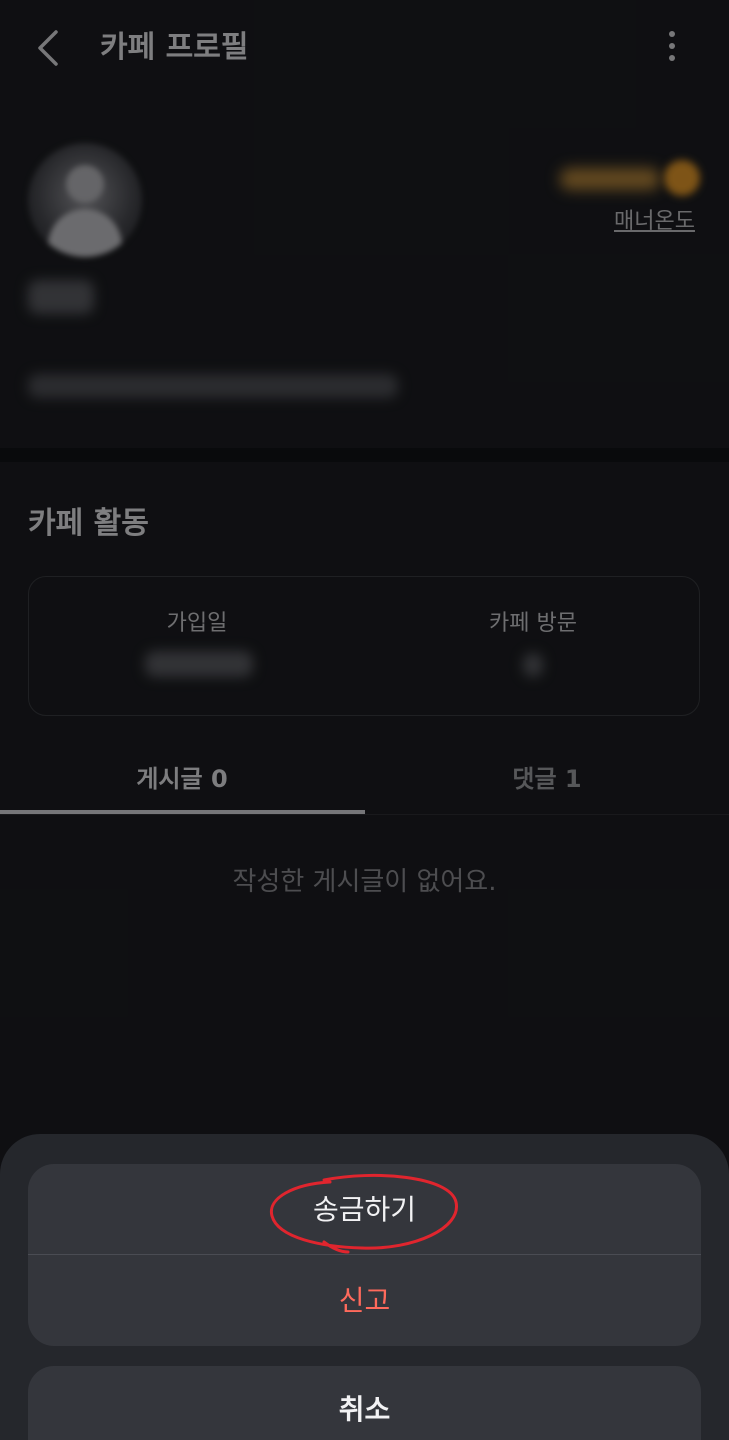 The width and height of the screenshot is (729, 1440). Describe the element at coordinates (364, 1209) in the screenshot. I see `send-money-button: 송금하기` at that location.